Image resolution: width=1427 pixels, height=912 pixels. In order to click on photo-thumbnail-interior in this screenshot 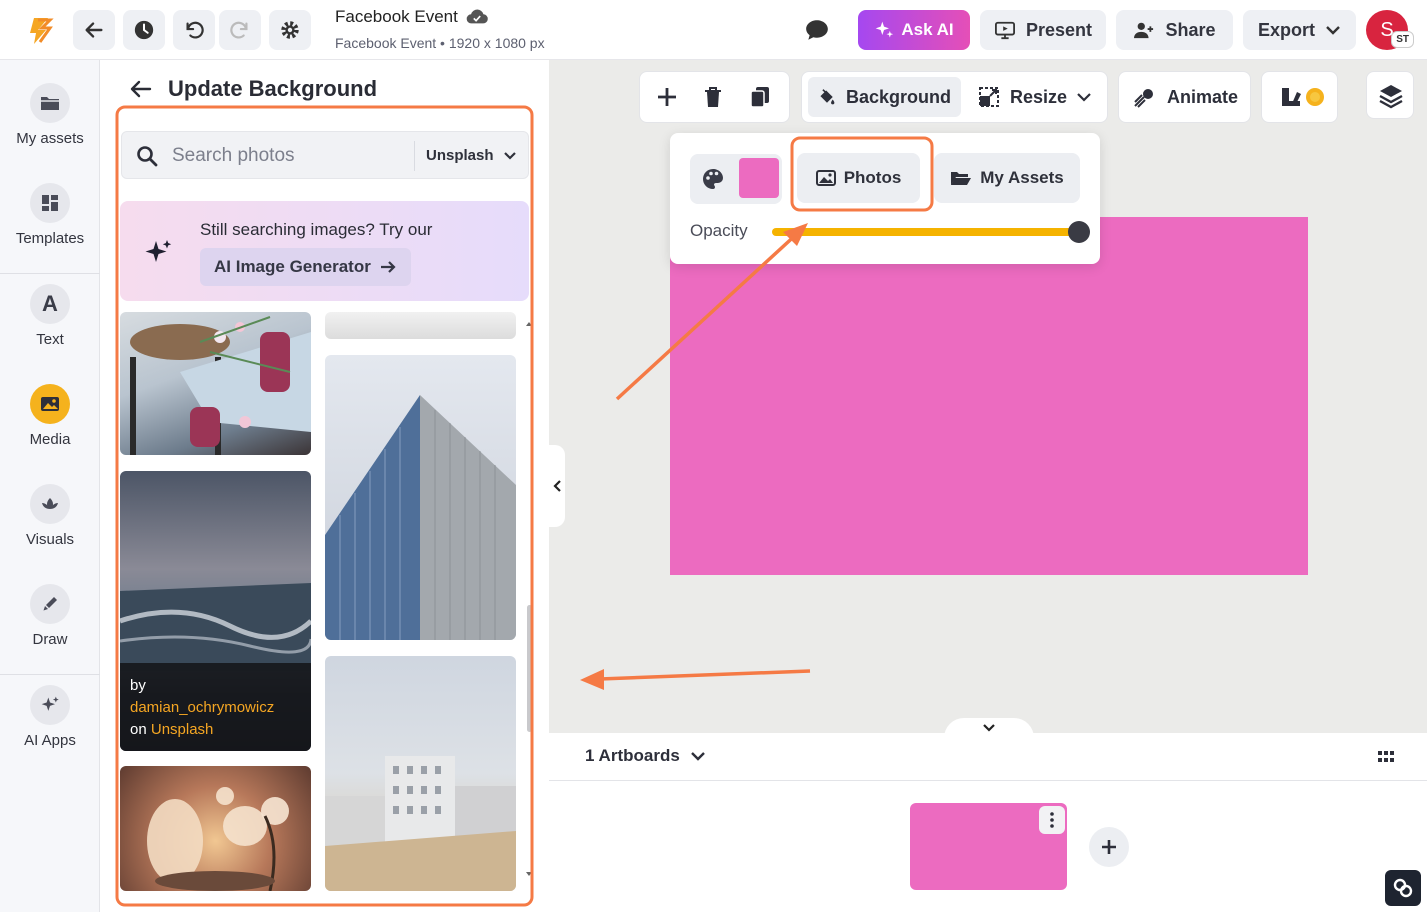, I will do `click(215, 828)`.